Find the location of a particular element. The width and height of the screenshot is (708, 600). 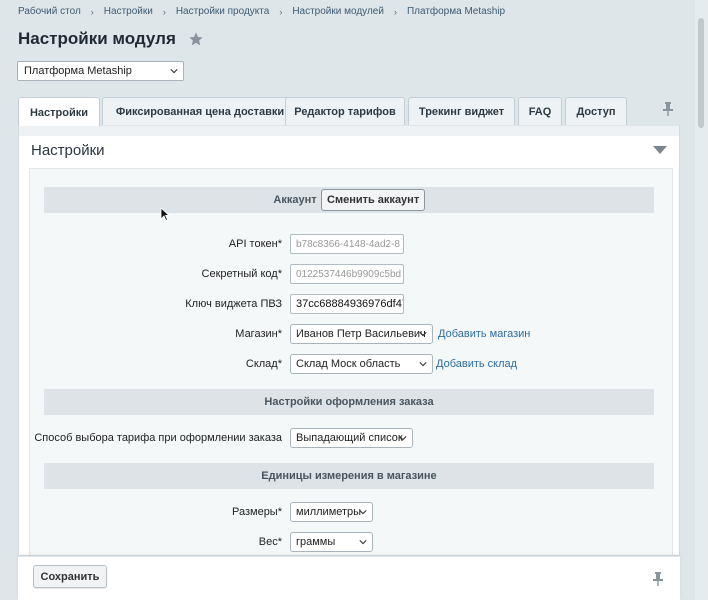

panel-top-strip is located at coordinates (349, 131).